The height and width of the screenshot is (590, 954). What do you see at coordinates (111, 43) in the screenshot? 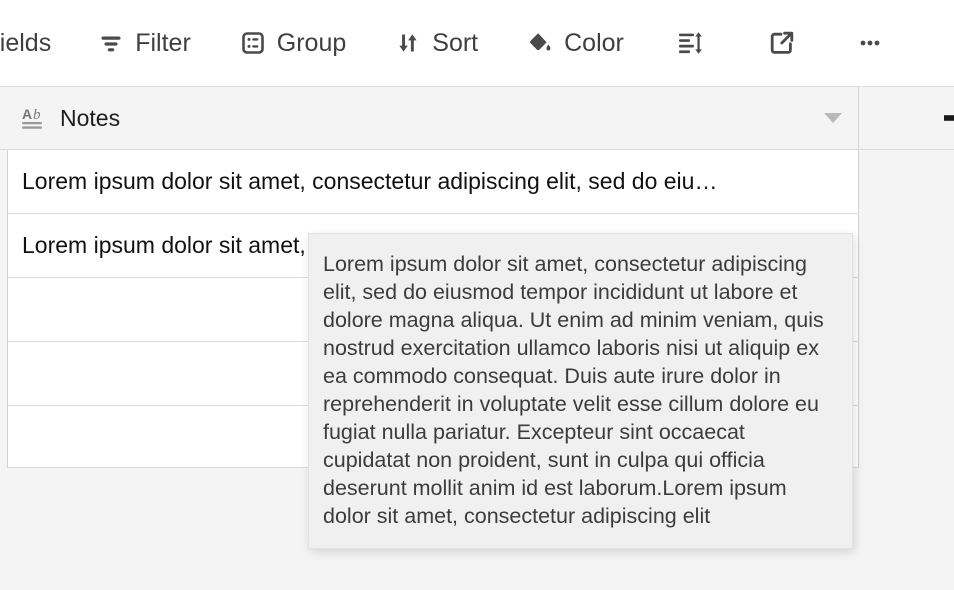
I see `filter-icon` at bounding box center [111, 43].